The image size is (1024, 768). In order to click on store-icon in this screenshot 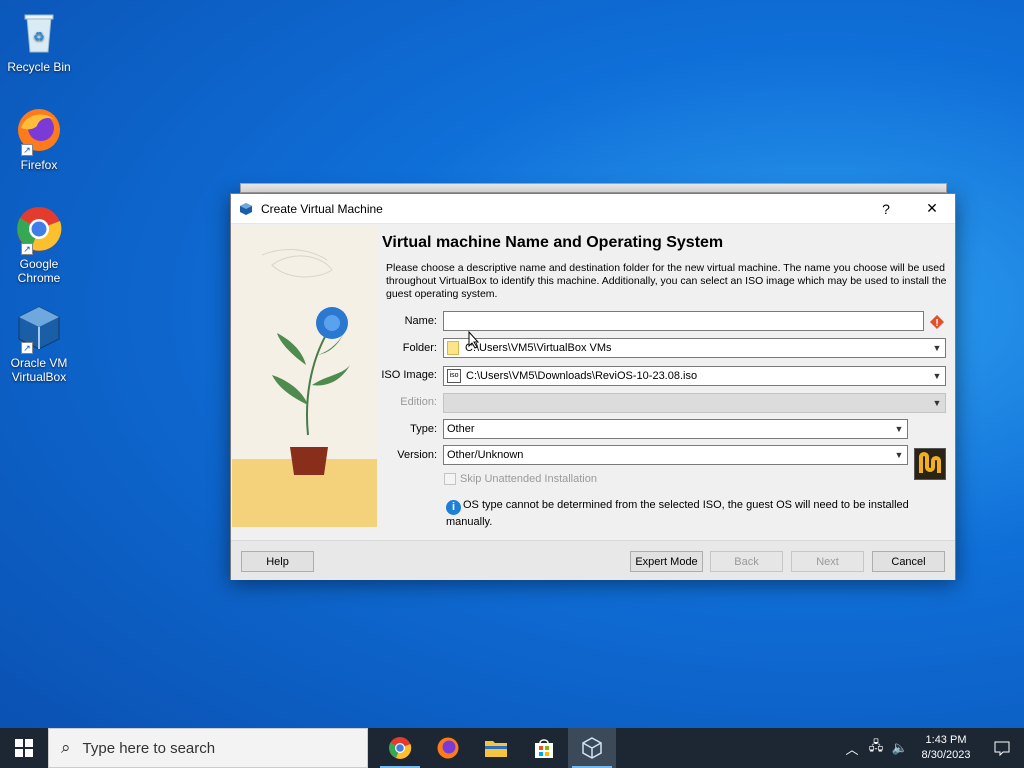, I will do `click(544, 748)`.